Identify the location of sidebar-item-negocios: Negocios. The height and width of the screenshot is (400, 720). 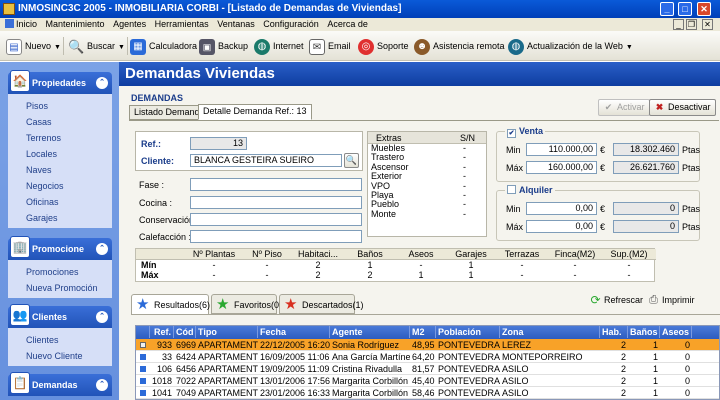
(69, 186).